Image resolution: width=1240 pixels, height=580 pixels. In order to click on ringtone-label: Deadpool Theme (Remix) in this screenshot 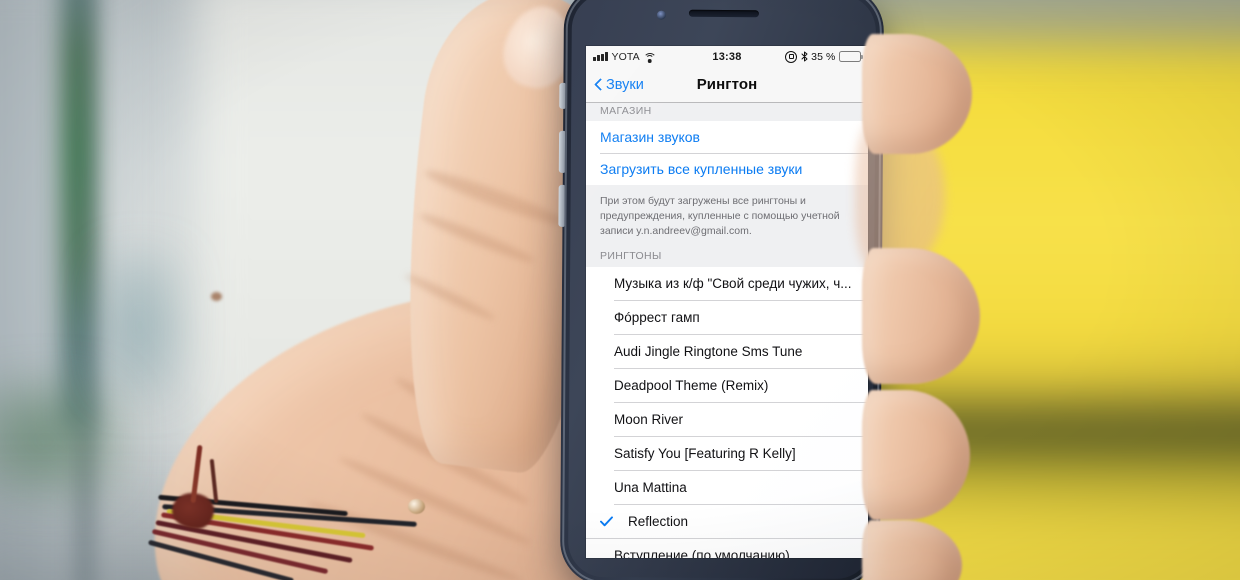, I will do `click(691, 386)`.